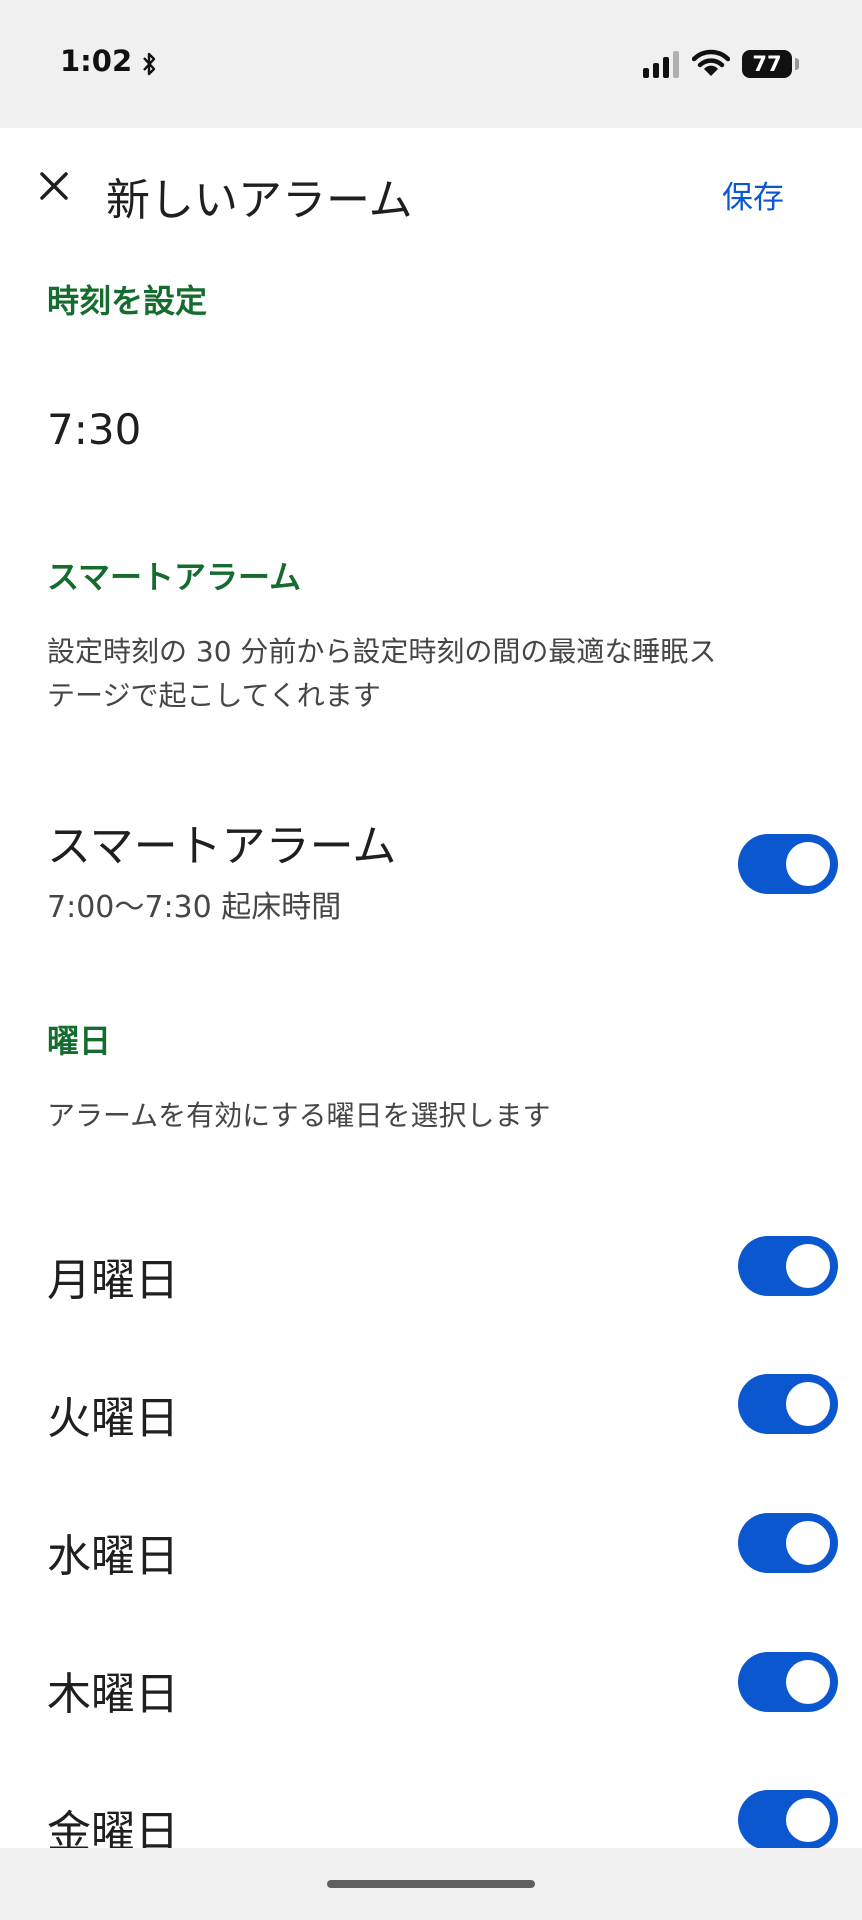 The height and width of the screenshot is (1920, 862). I want to click on weekday-label: 水曜日, so click(113, 1556).